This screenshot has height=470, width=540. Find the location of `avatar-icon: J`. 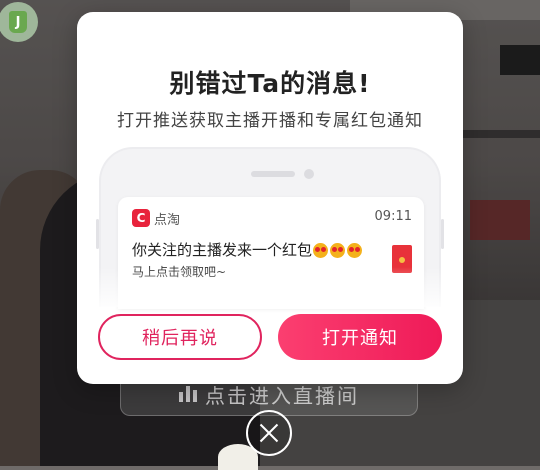

avatar-icon: J is located at coordinates (18, 22).